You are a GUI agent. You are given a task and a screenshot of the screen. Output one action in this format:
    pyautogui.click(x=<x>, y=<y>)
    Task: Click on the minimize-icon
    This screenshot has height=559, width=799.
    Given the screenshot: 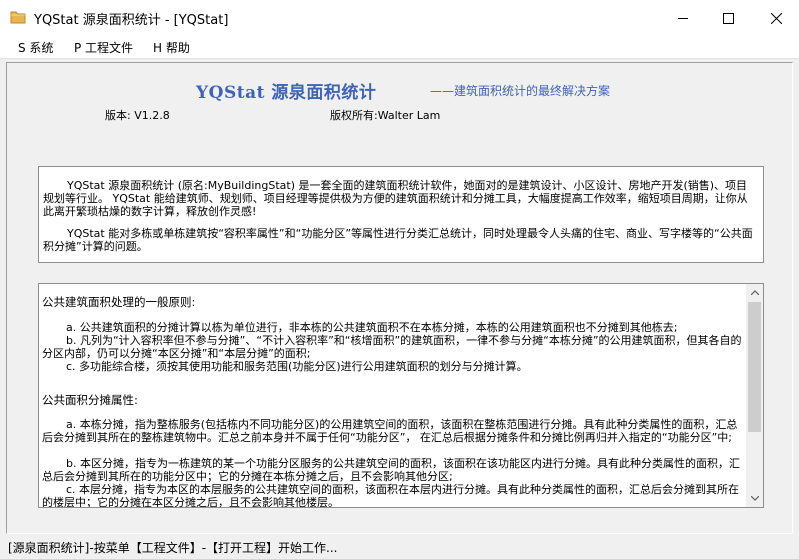 What is the action you would take?
    pyautogui.click(x=682, y=18)
    